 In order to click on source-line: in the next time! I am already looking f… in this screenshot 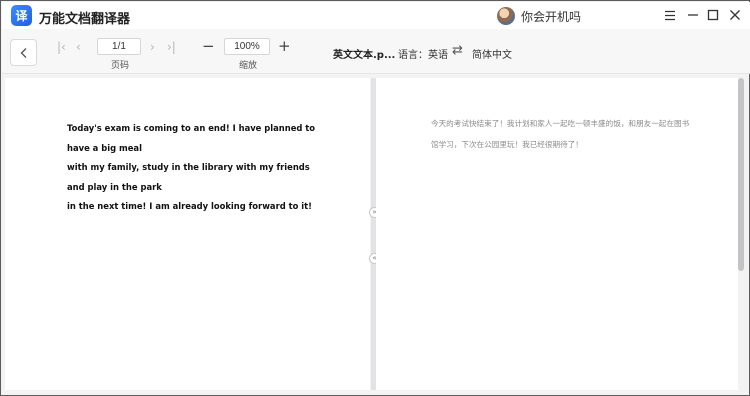, I will do `click(189, 206)`.